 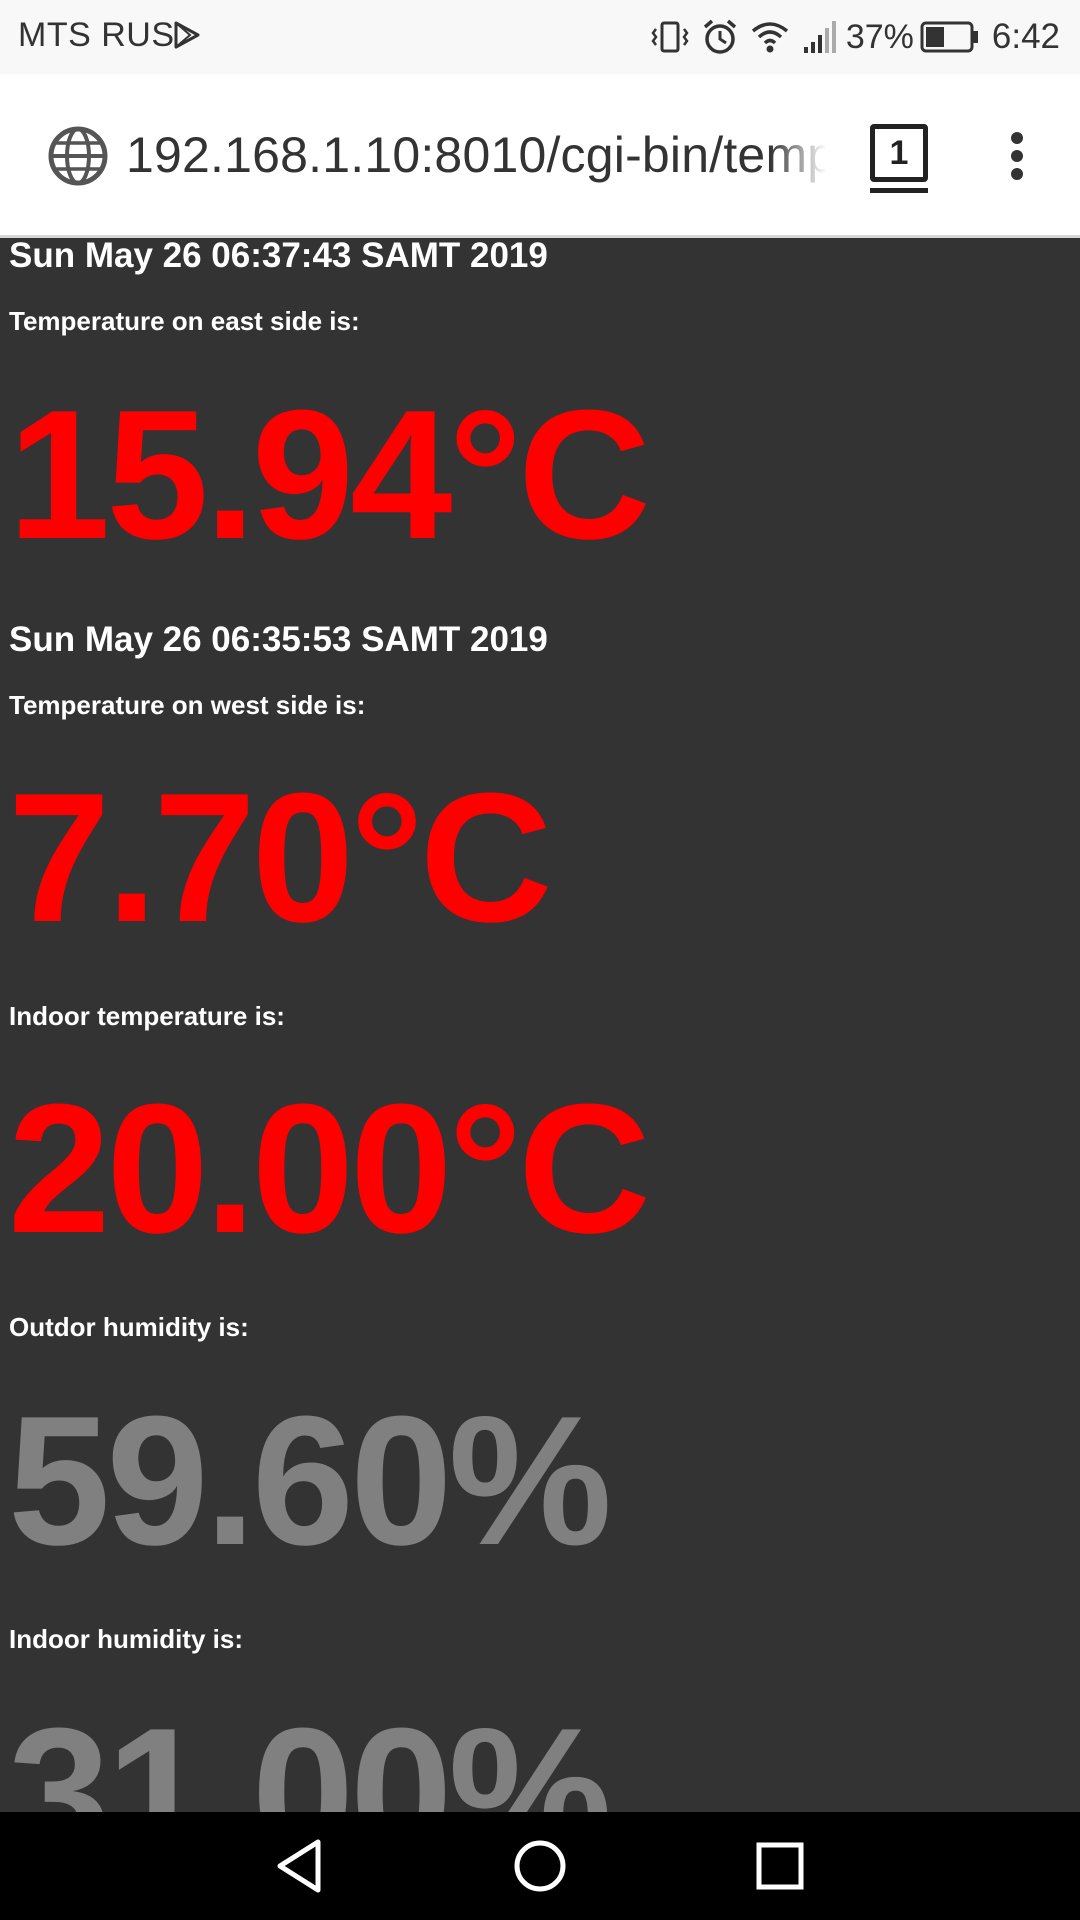 I want to click on east-temperature-value: 15.94°C, so click(x=329, y=474).